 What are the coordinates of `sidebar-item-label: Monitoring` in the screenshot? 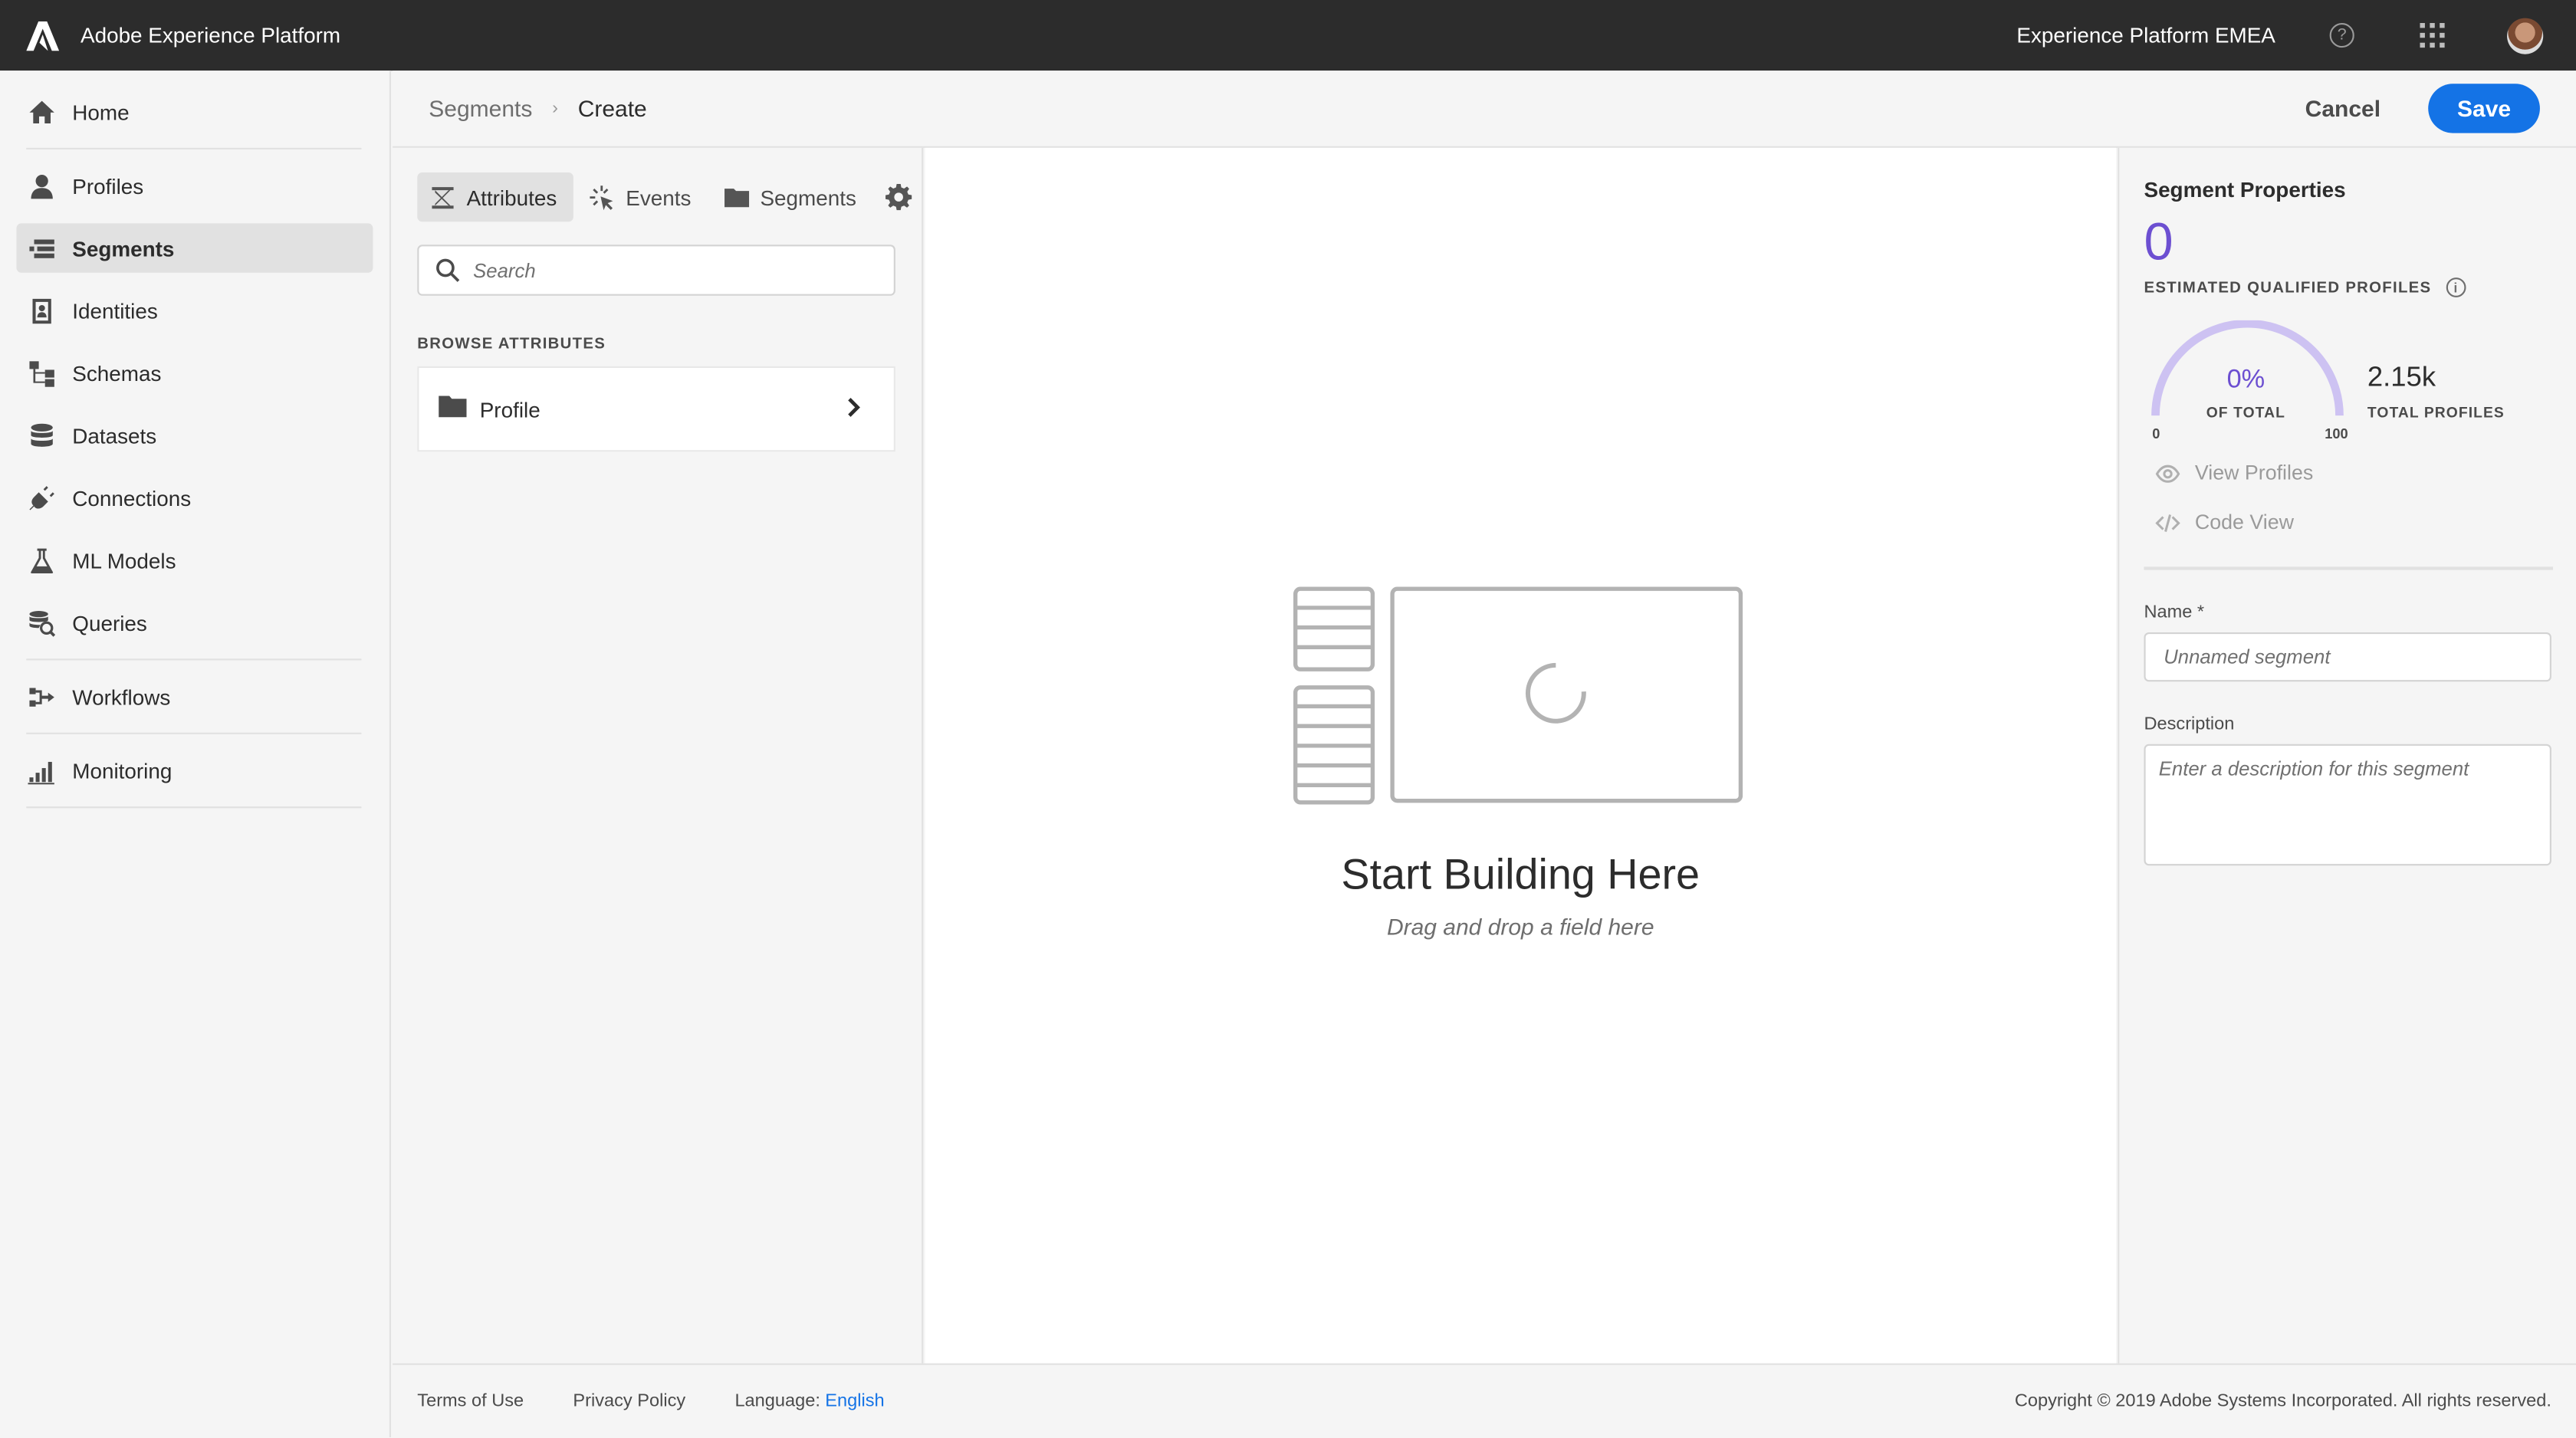 It's located at (122, 770).